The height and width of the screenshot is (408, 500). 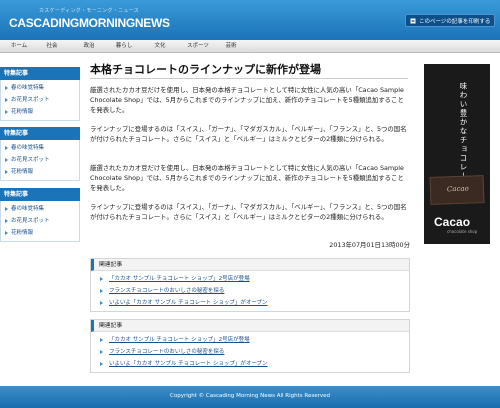 I want to click on global-nav: ホーム 社会 政治 暮らし 文化 スポーツ 芸術, so click(x=250, y=46).